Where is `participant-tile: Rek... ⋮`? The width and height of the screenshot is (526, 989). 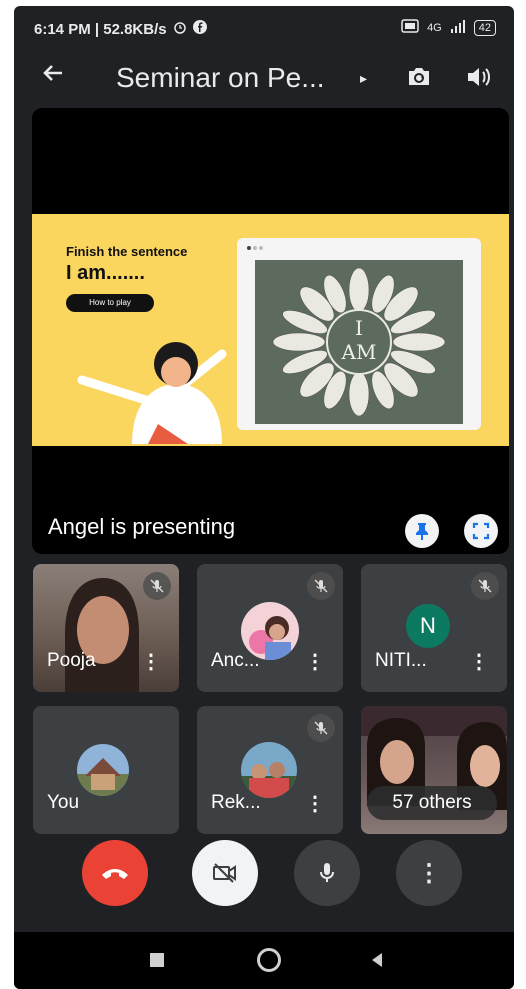
participant-tile: Rek... ⋮ is located at coordinates (270, 770).